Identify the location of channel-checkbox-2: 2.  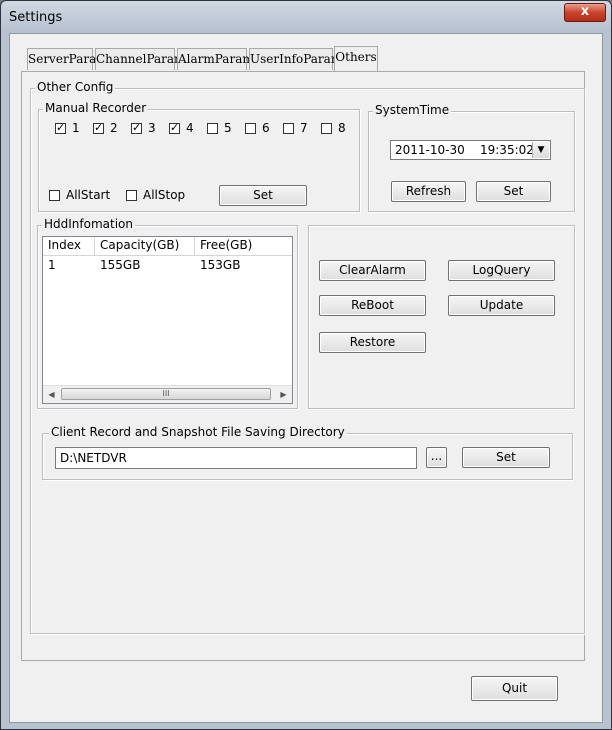
(105, 128).